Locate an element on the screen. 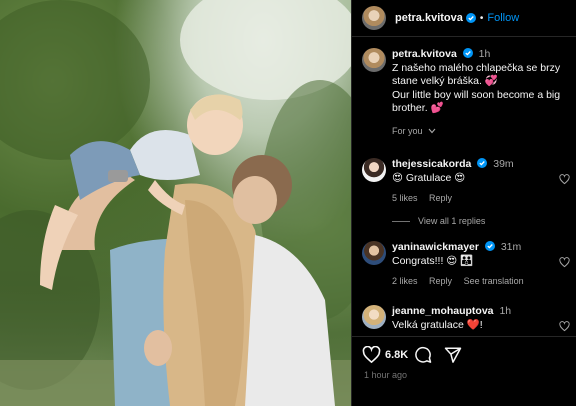  translate-label: For you is located at coordinates (407, 130).